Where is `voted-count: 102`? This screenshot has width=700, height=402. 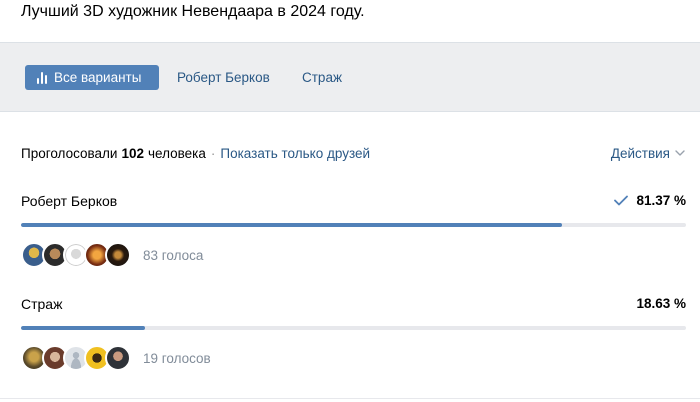
voted-count: 102 is located at coordinates (132, 153).